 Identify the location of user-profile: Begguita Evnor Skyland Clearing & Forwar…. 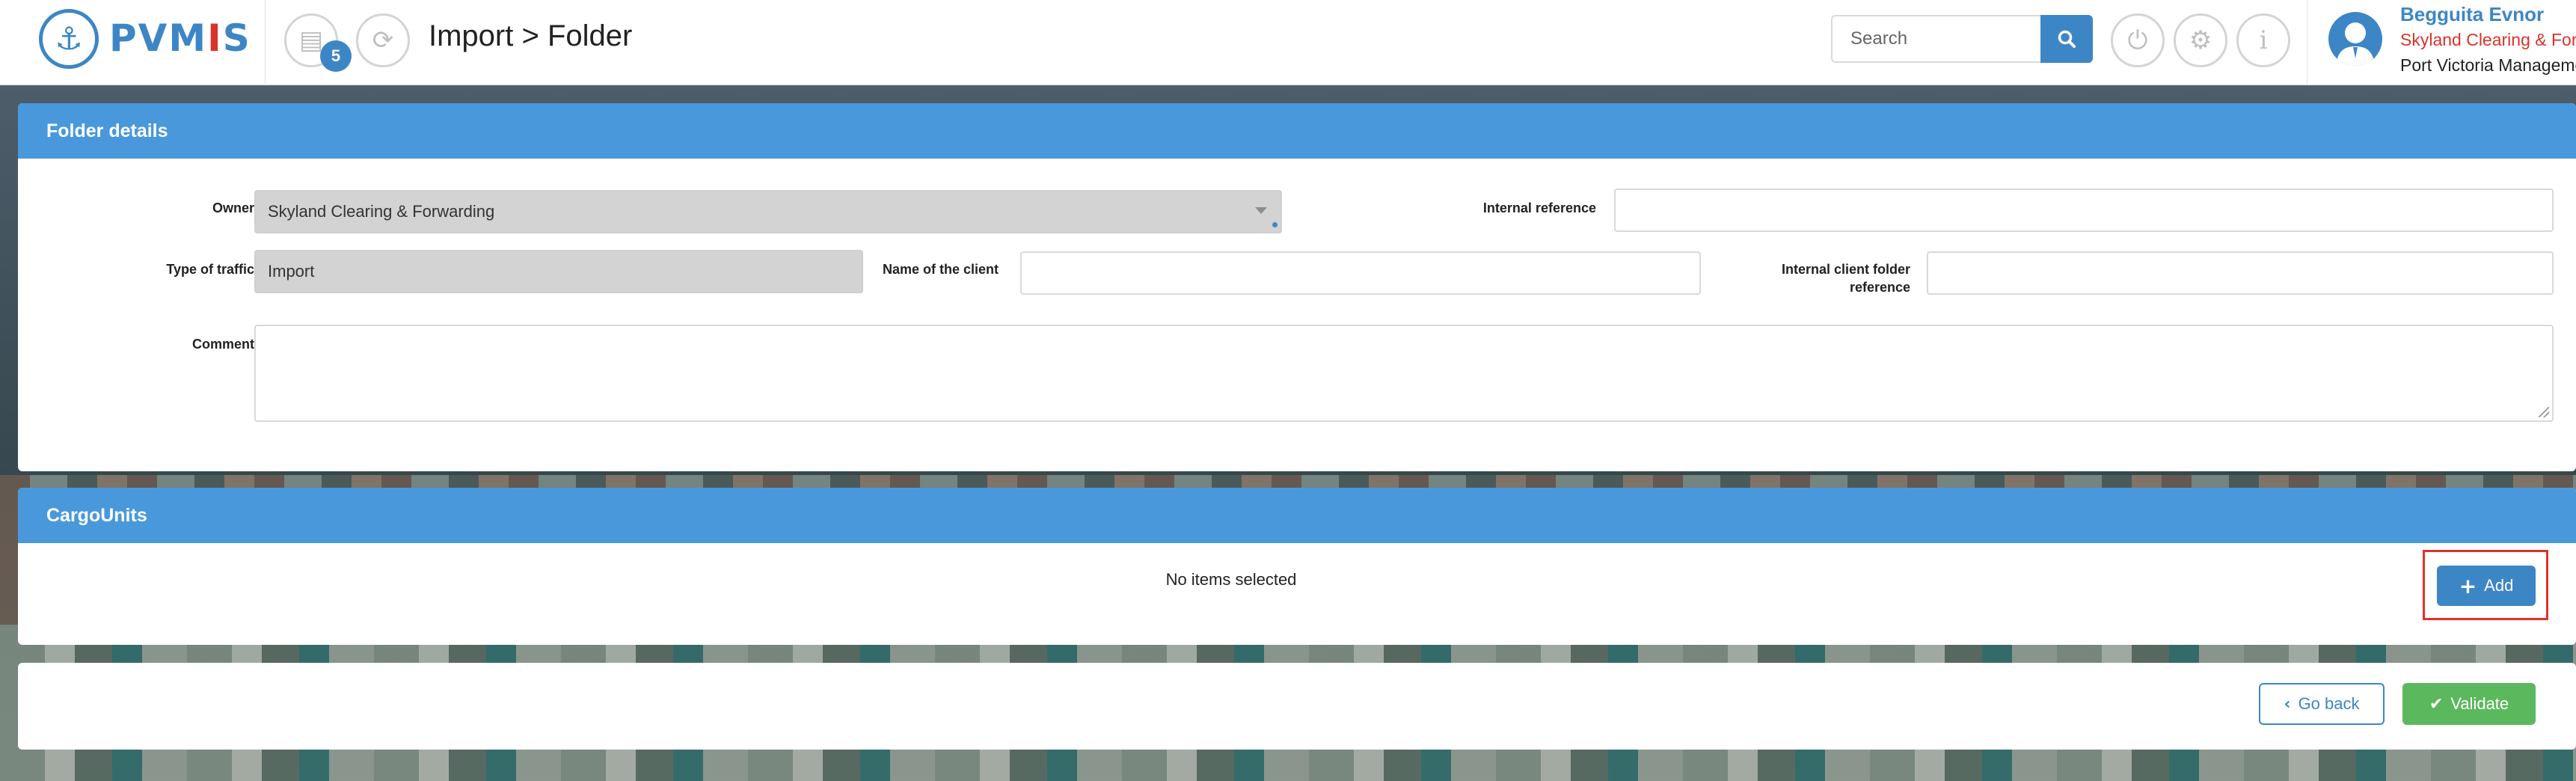
(2441, 42).